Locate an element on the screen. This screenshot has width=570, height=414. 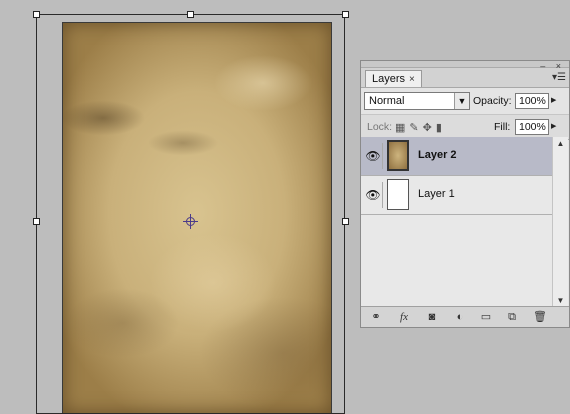
layer-row-layer-2: 👁 Layer 2 is located at coordinates (457, 156).